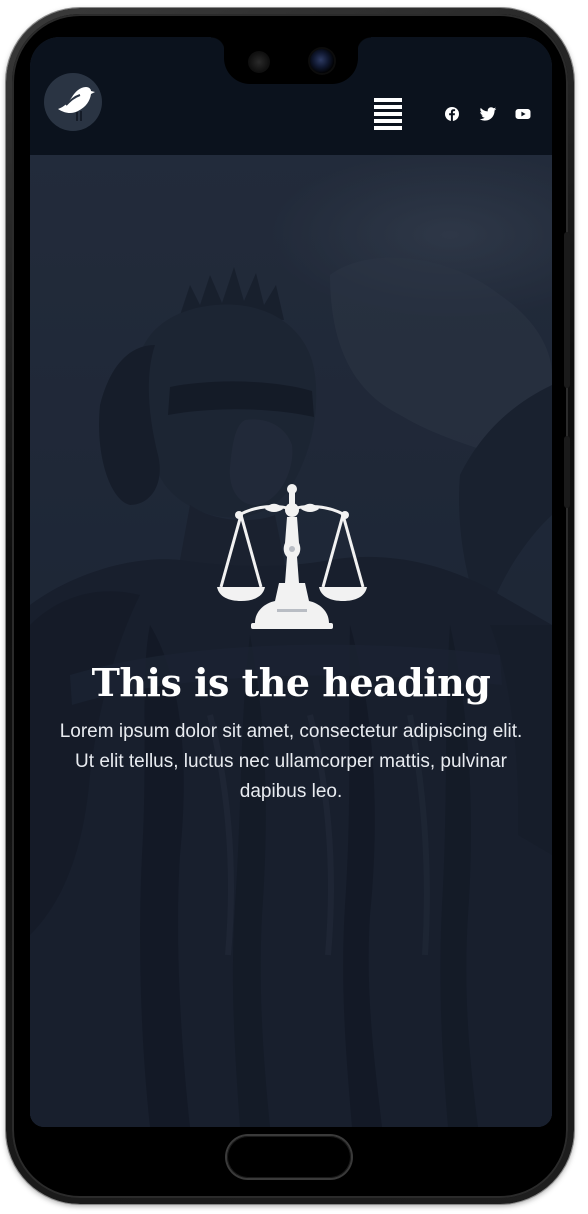 This screenshot has width=588, height=1214. I want to click on hamburger-menu-icon, so click(388, 100).